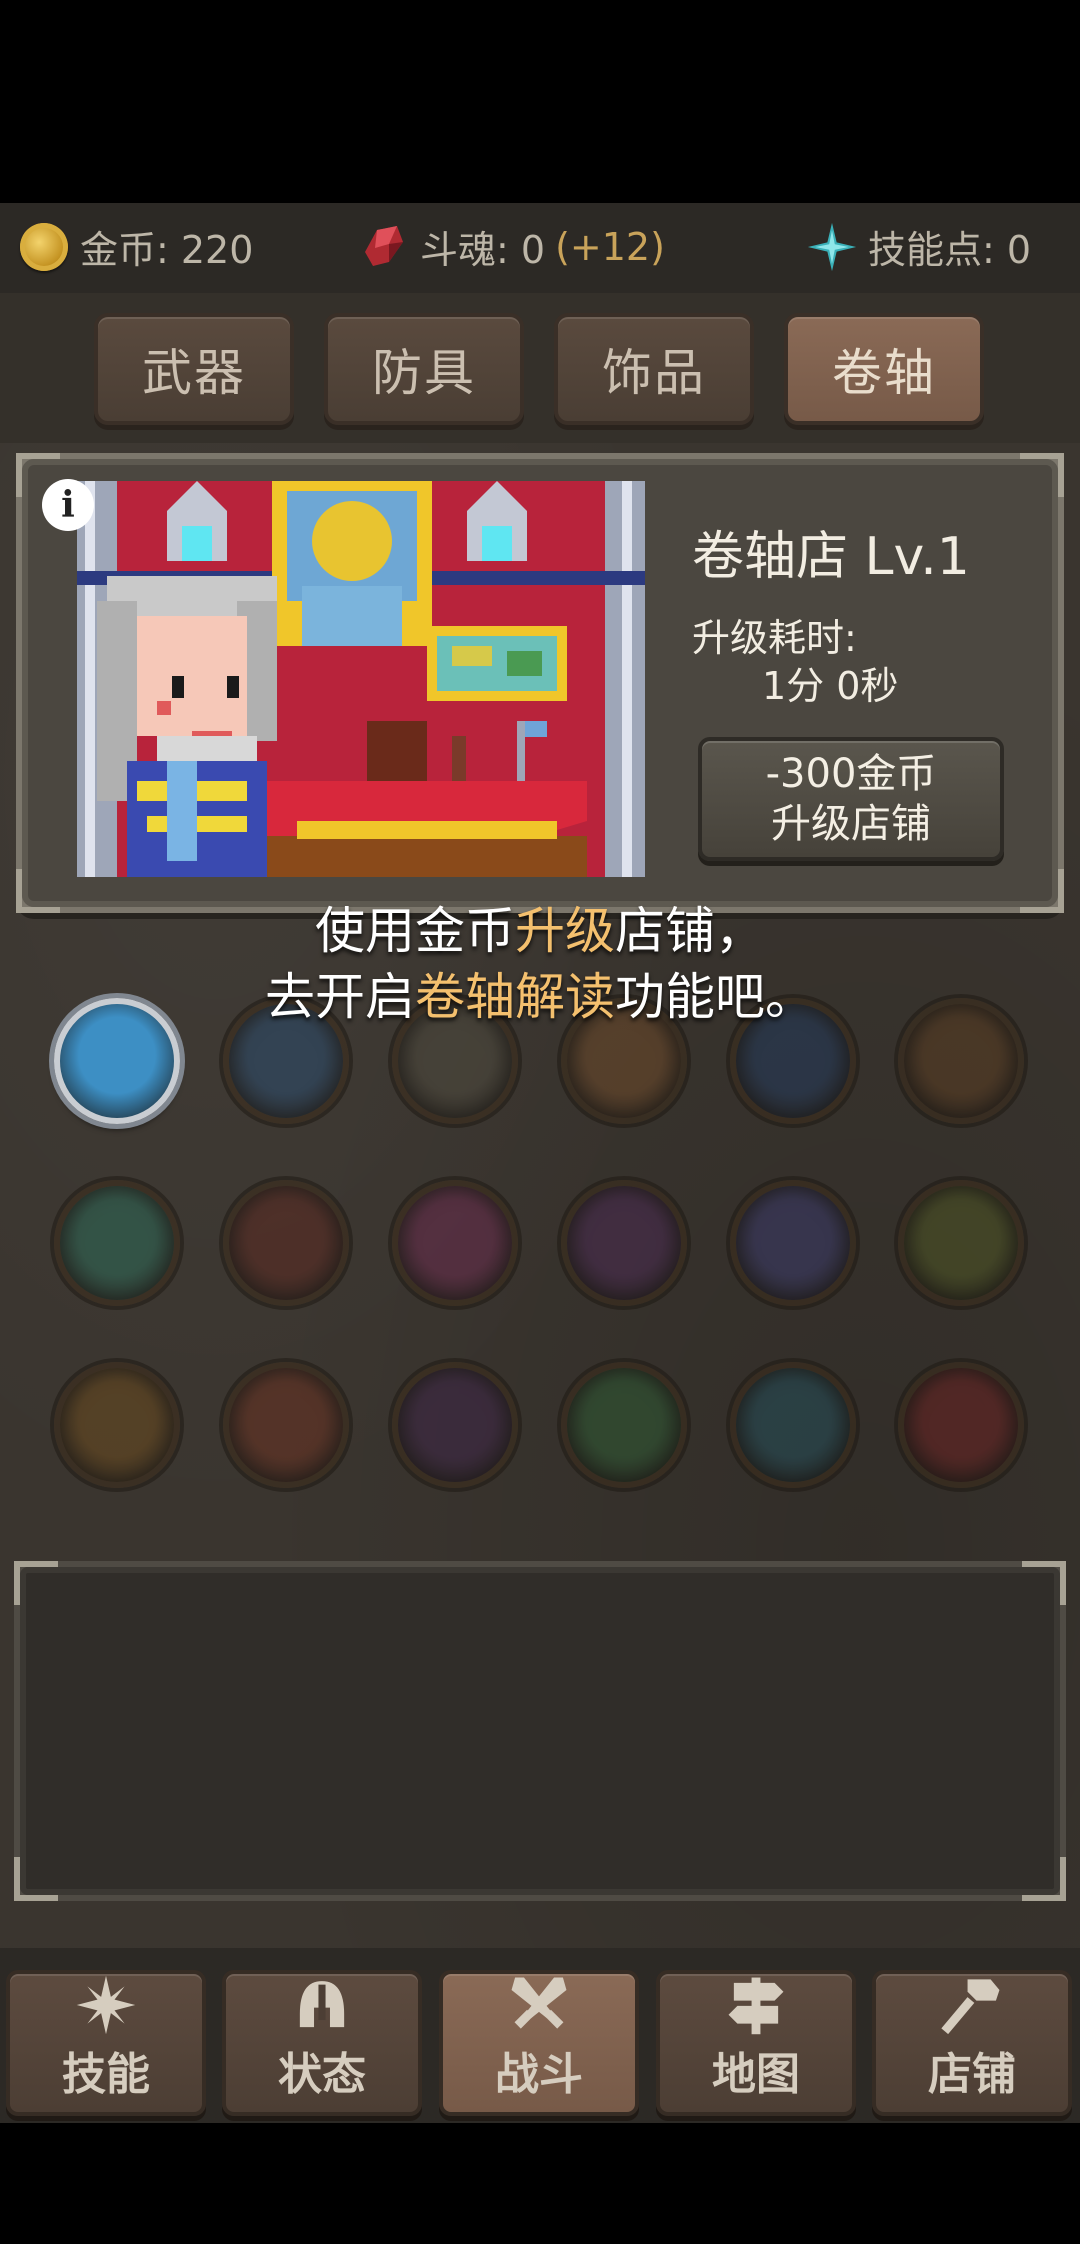 This screenshot has height=2244, width=1080. I want to click on nav-battle-label: 战斗, so click(539, 2074).